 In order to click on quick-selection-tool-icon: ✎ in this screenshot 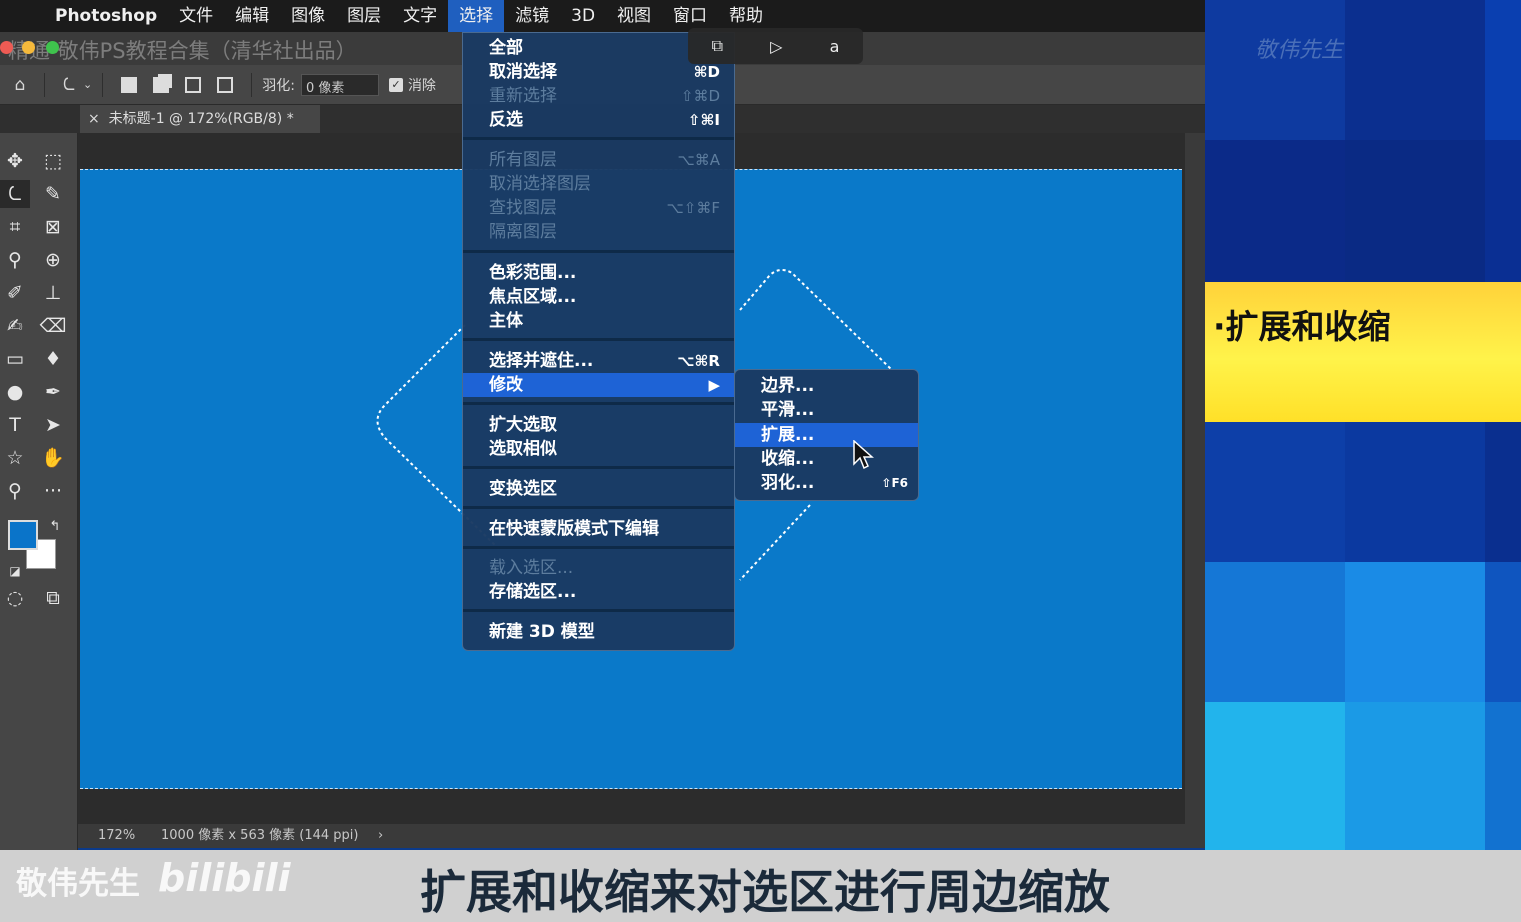, I will do `click(53, 194)`.